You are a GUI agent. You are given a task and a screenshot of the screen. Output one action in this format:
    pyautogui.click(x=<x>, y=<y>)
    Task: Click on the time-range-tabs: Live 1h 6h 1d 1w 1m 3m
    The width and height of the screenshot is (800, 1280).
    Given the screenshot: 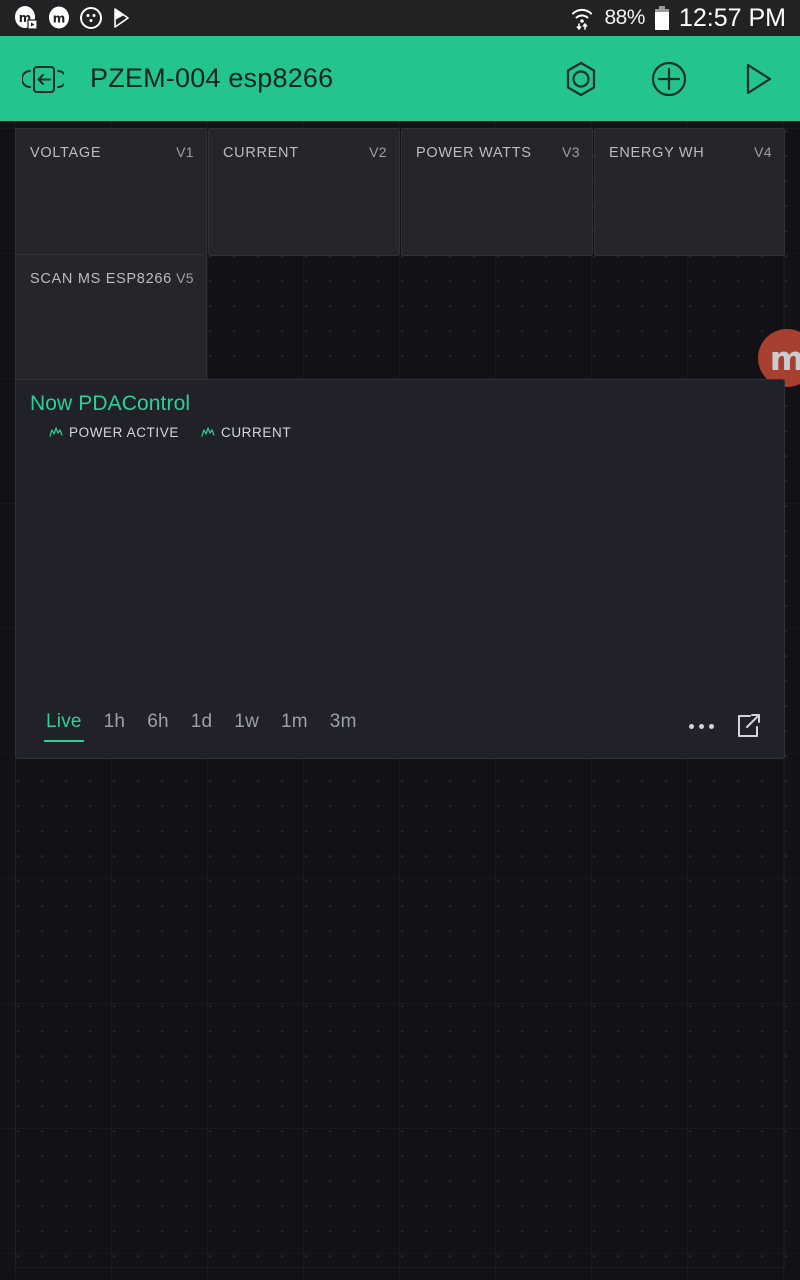 What is the action you would take?
    pyautogui.click(x=200, y=726)
    